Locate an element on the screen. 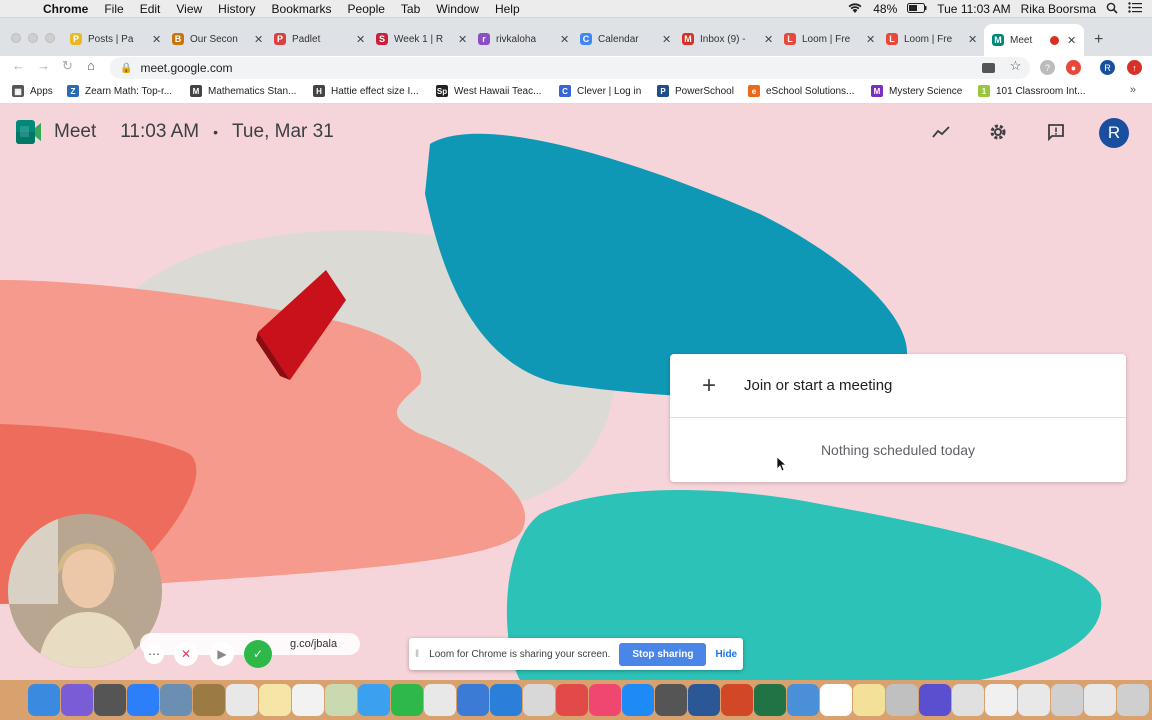 The image size is (1152, 720). lock-icon: 🔒 is located at coordinates (126, 68).